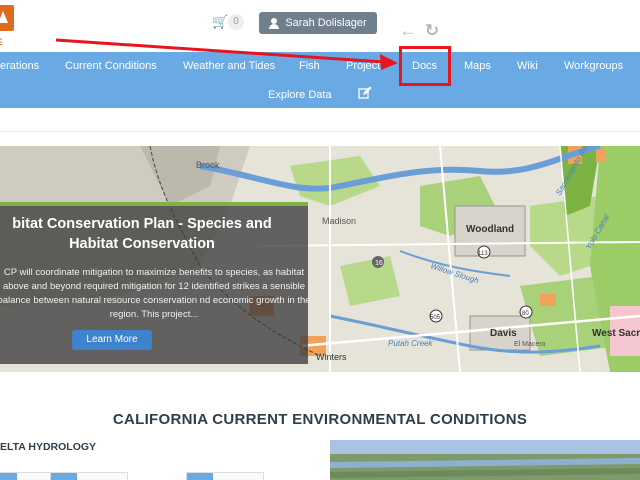  I want to click on route-80-label: 80, so click(525, 314).